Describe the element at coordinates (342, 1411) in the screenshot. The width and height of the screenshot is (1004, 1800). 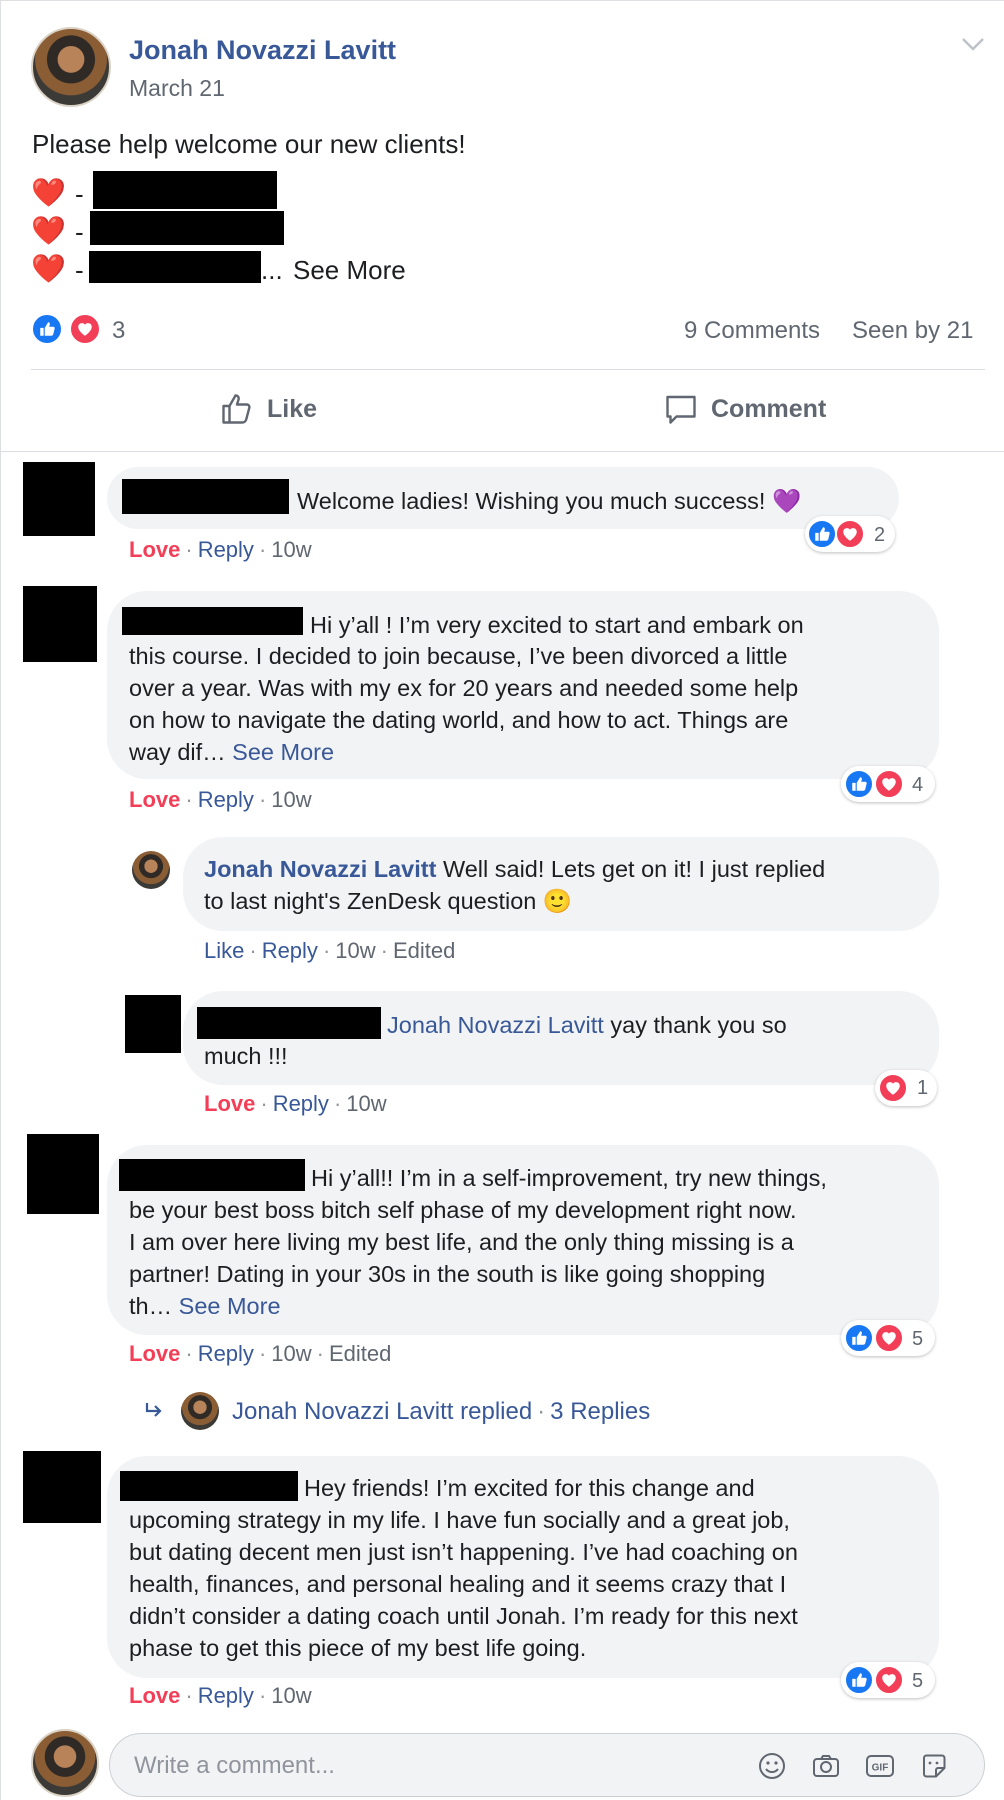
I see `replied-author: Jonah Novazzi Lavitt` at that location.